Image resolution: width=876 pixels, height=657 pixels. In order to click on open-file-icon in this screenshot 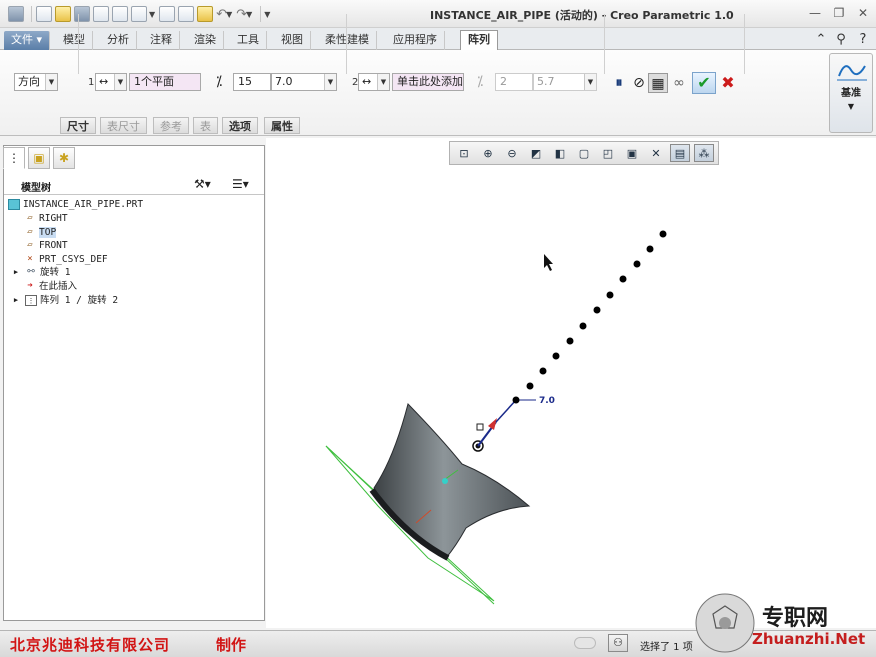, I will do `click(63, 14)`.